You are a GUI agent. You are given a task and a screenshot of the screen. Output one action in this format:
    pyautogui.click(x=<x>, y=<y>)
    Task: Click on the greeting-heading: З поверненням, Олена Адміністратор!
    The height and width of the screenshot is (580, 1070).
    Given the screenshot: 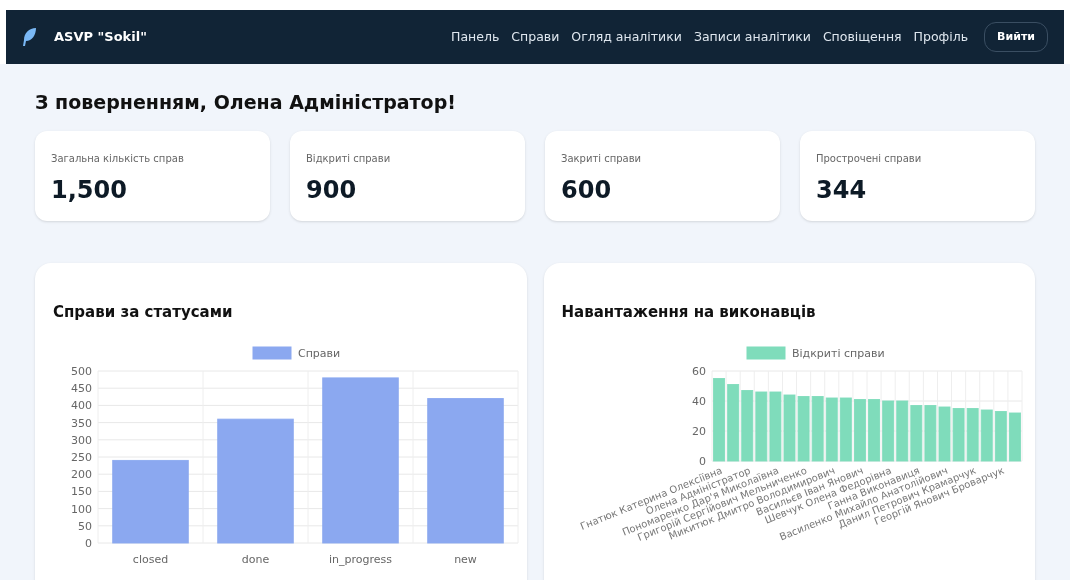 What is the action you would take?
    pyautogui.click(x=246, y=102)
    